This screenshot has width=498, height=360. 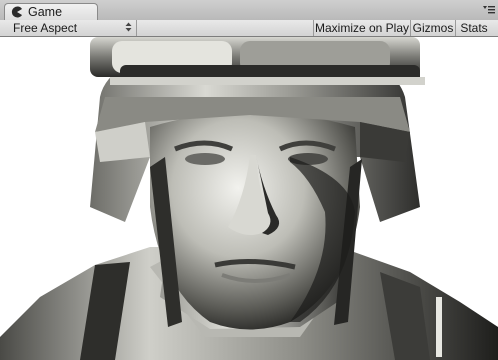 What do you see at coordinates (489, 10) in the screenshot?
I see `panel-menu-icon` at bounding box center [489, 10].